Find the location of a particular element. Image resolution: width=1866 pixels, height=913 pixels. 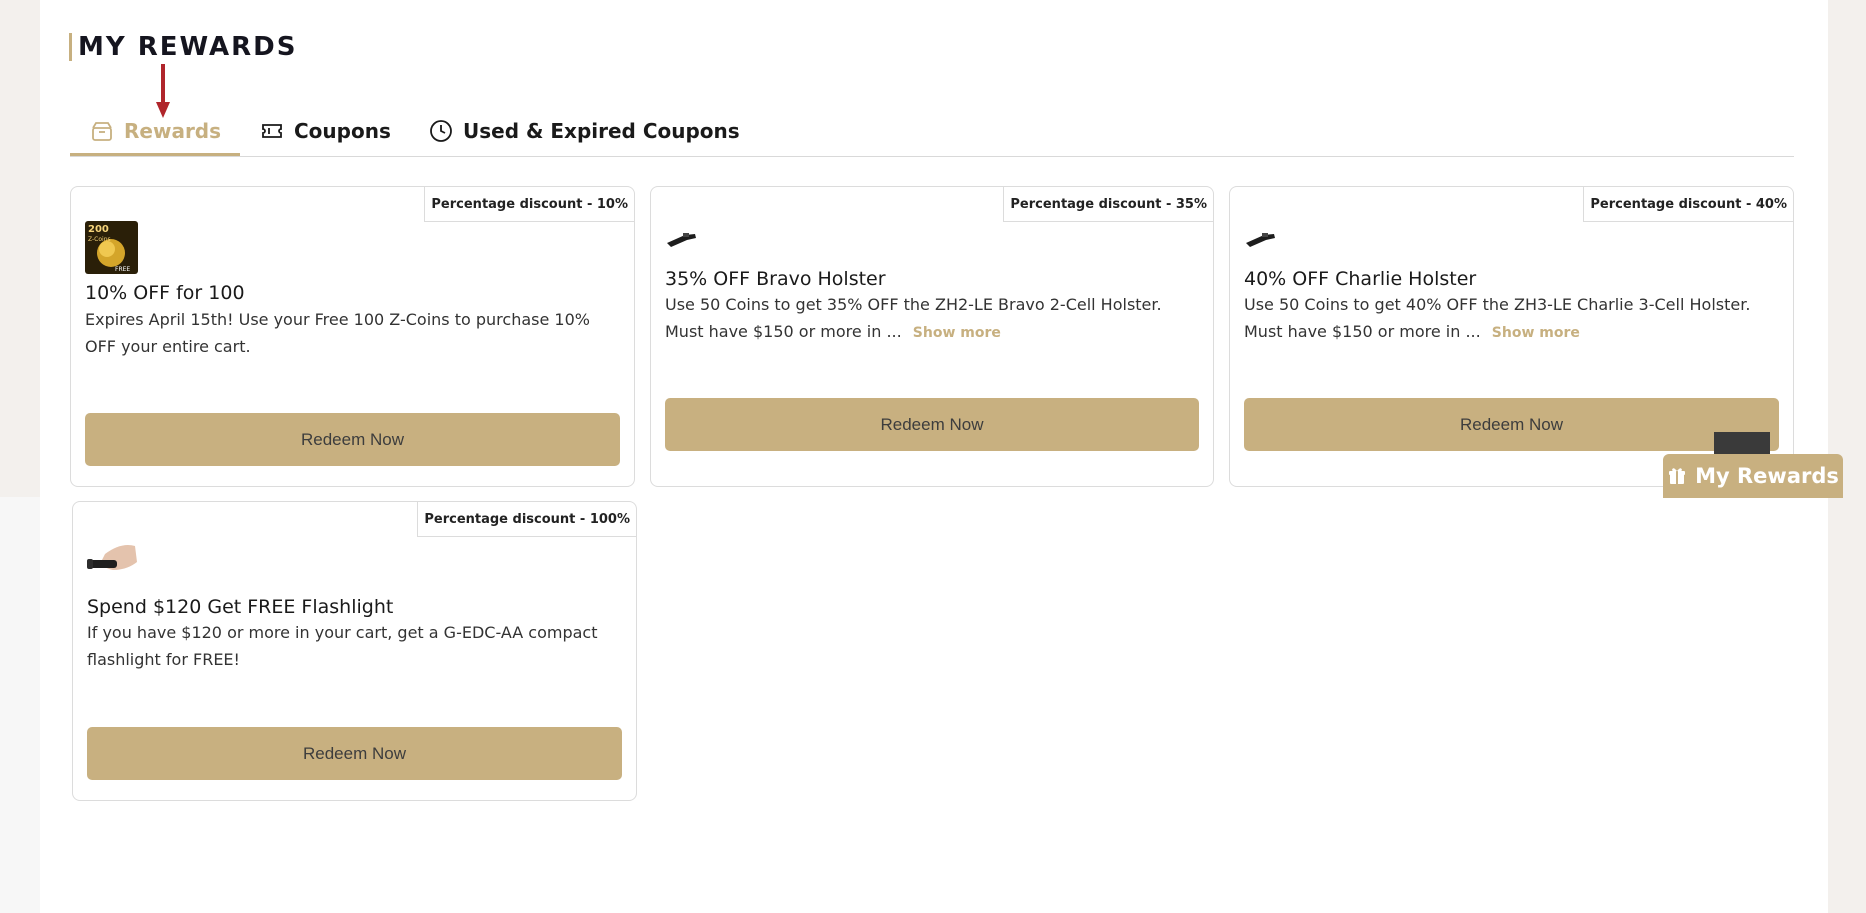

flashlight-image is located at coordinates (113, 561).